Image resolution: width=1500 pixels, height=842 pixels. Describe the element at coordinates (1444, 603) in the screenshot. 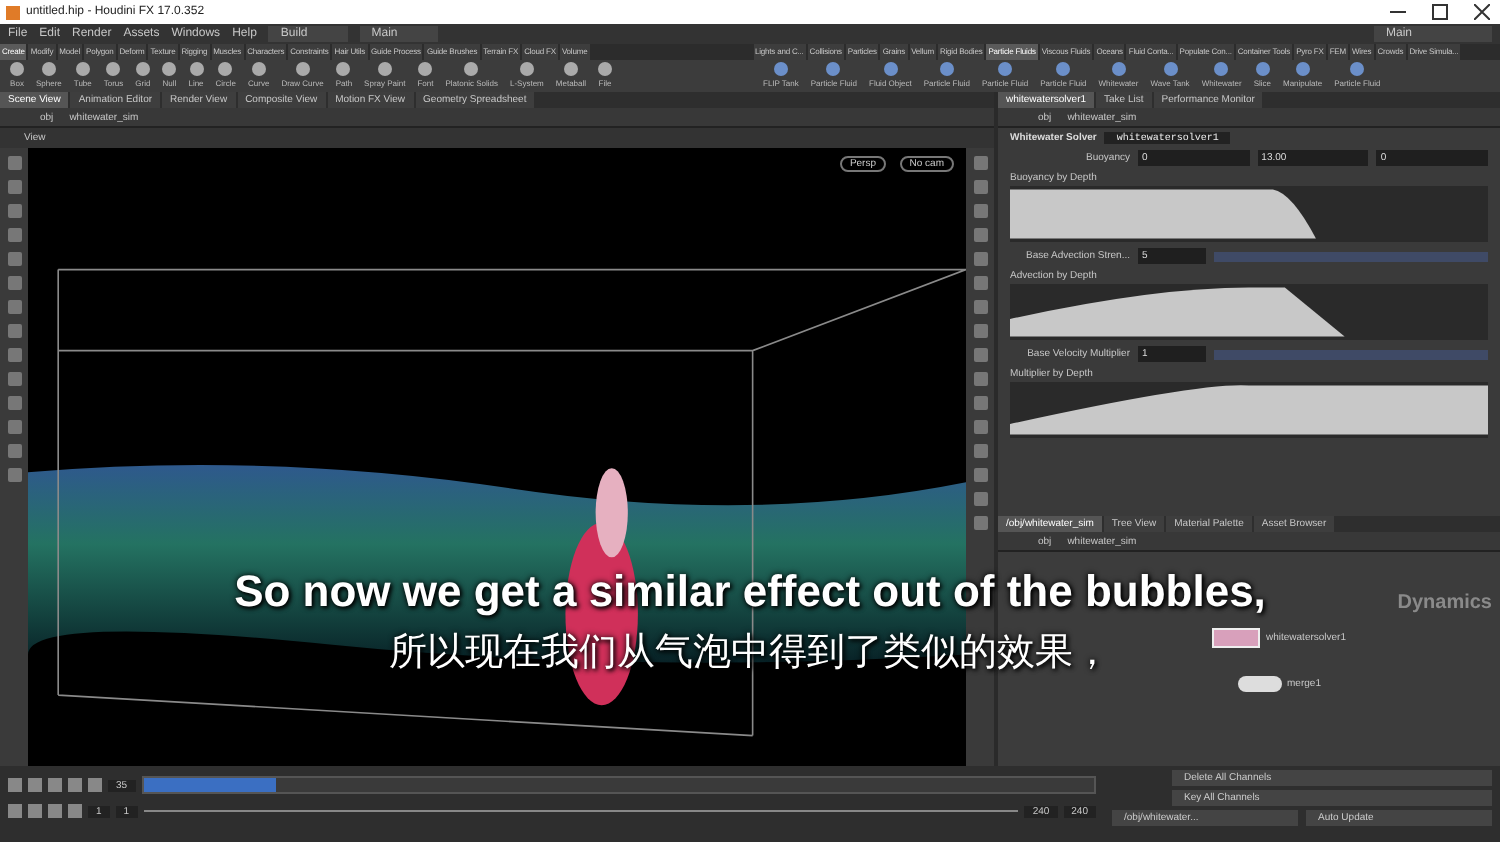

I see `context-label: Dynamics` at that location.